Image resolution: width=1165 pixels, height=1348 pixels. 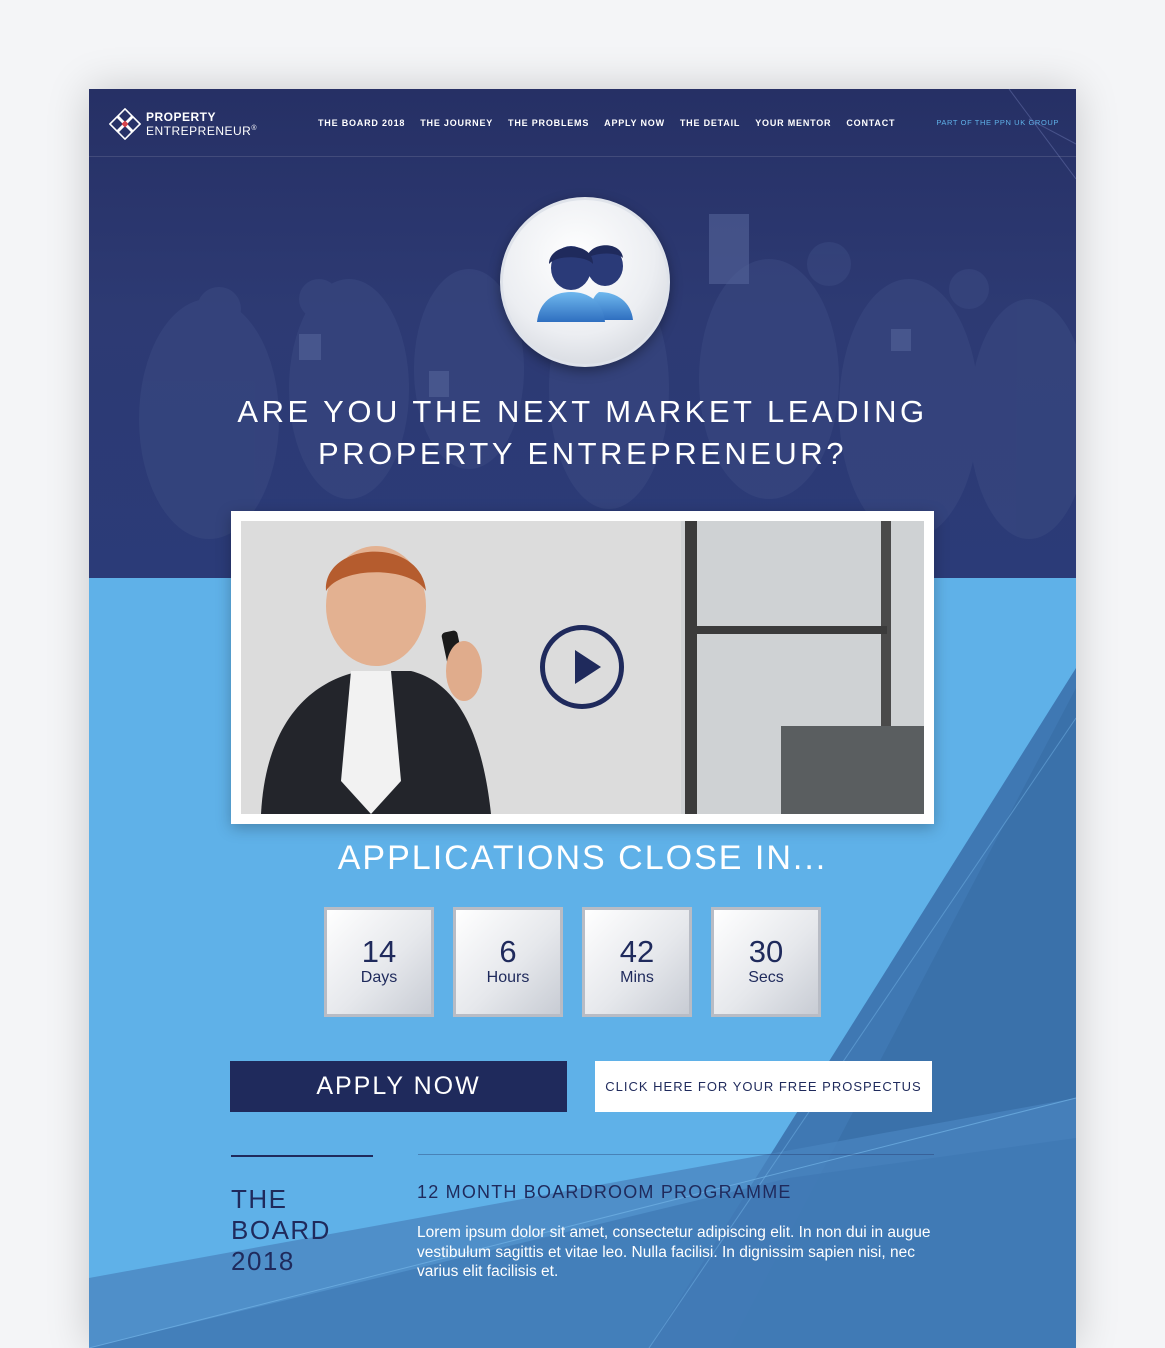 I want to click on hero-headline-line-2: PROPERTY ENTREPRENEUR?, so click(x=582, y=453).